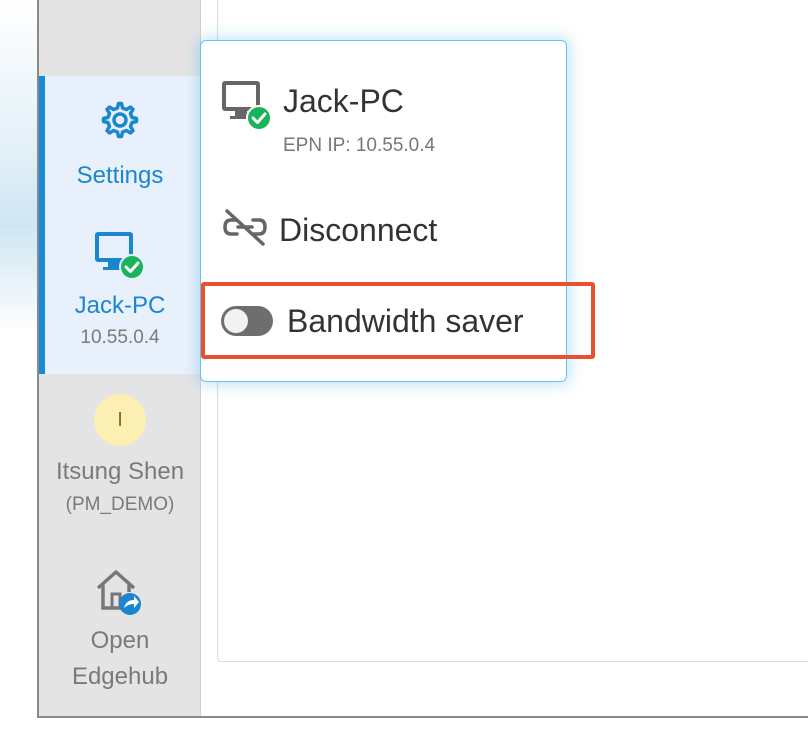 The height and width of the screenshot is (740, 808). What do you see at coordinates (358, 229) in the screenshot?
I see `disconnect-label: Disconnect` at bounding box center [358, 229].